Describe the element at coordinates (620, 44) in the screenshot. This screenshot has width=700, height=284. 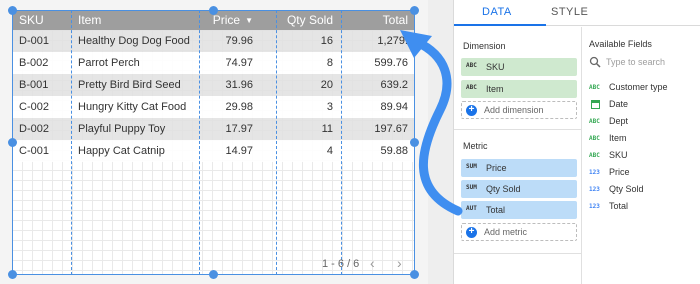
I see `available-fields-title: Available Fields` at that location.